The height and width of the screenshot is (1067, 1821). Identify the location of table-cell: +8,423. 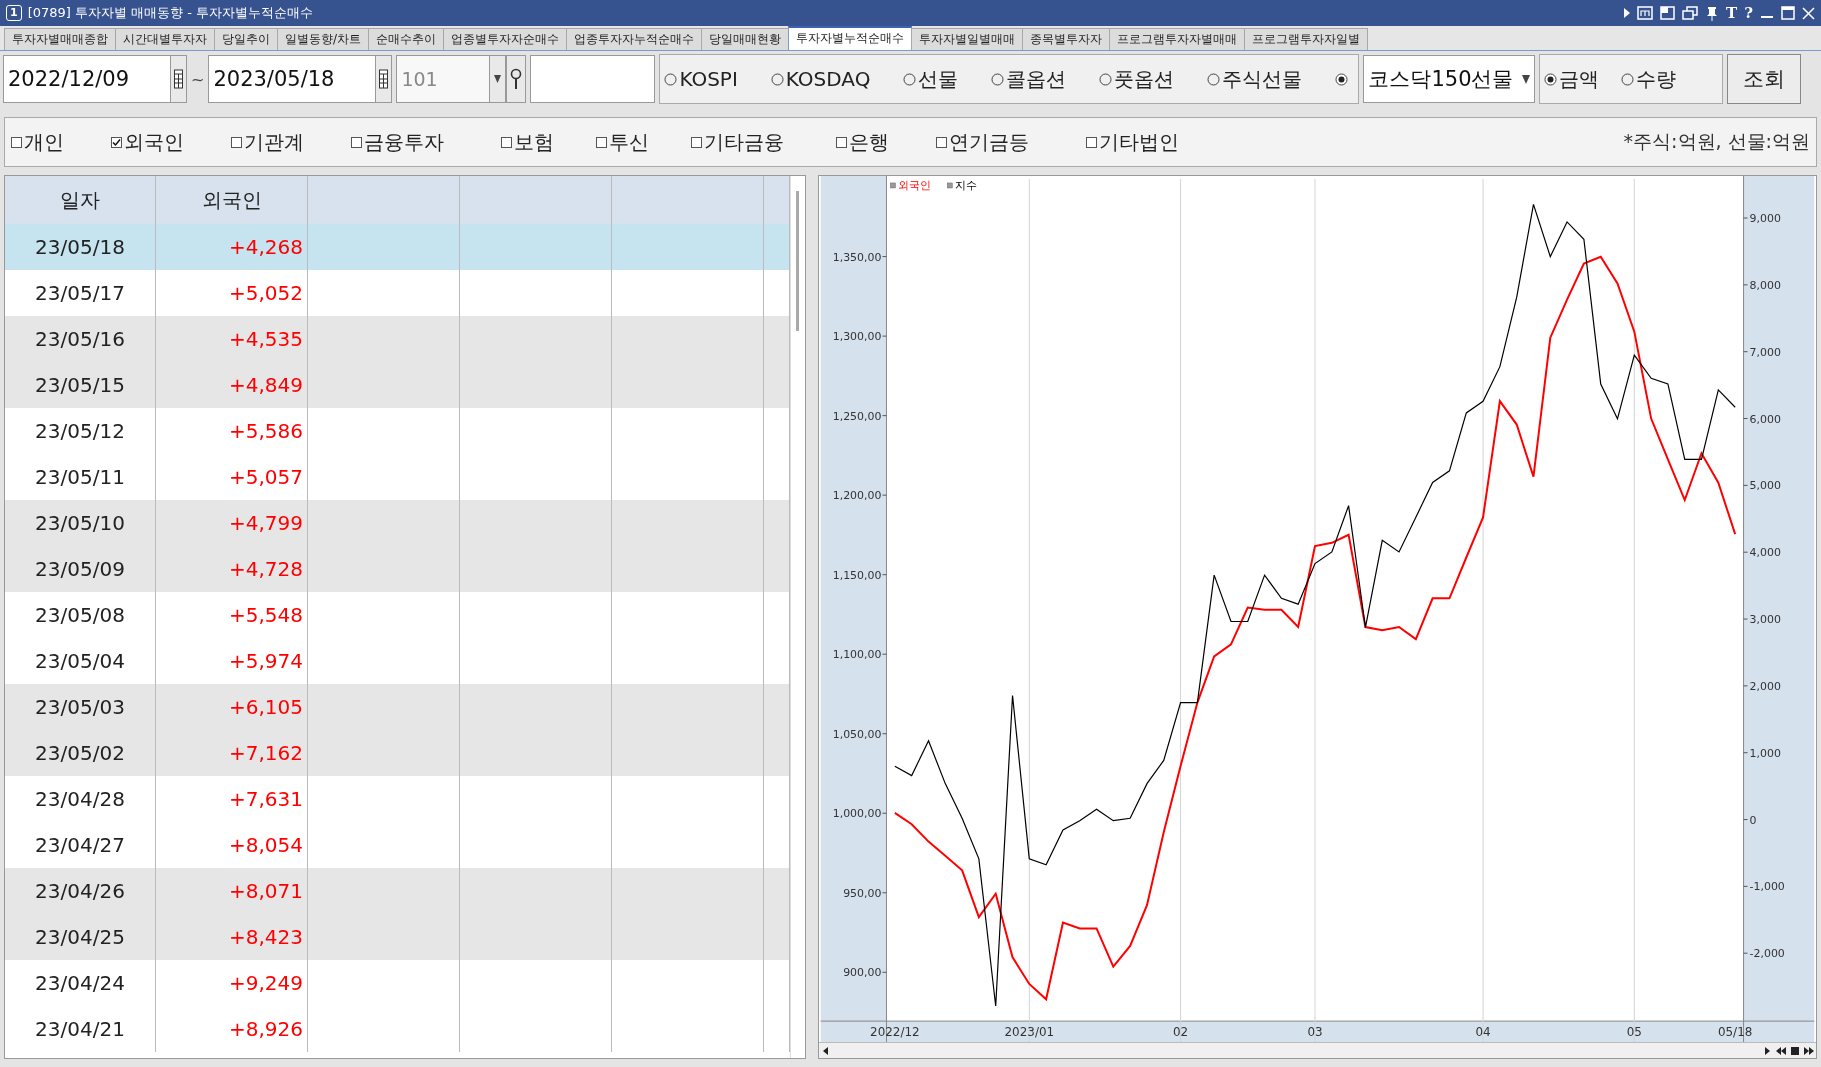
(232, 937).